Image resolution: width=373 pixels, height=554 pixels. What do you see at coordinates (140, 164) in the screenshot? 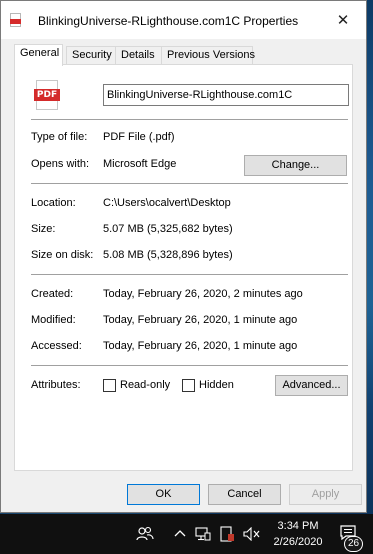
I see `opens-with-value: Microsoft Edge` at bounding box center [140, 164].